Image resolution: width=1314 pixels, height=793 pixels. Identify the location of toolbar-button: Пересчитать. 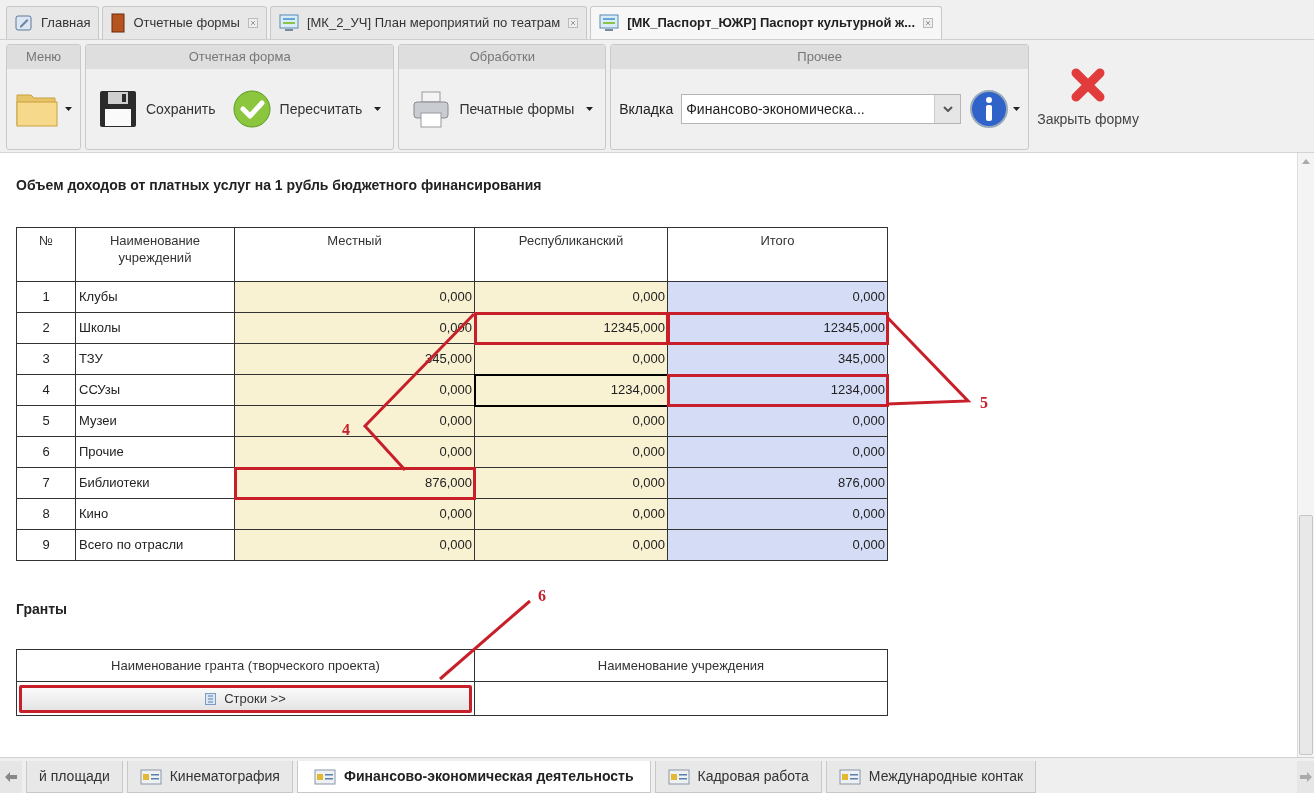
(306, 109).